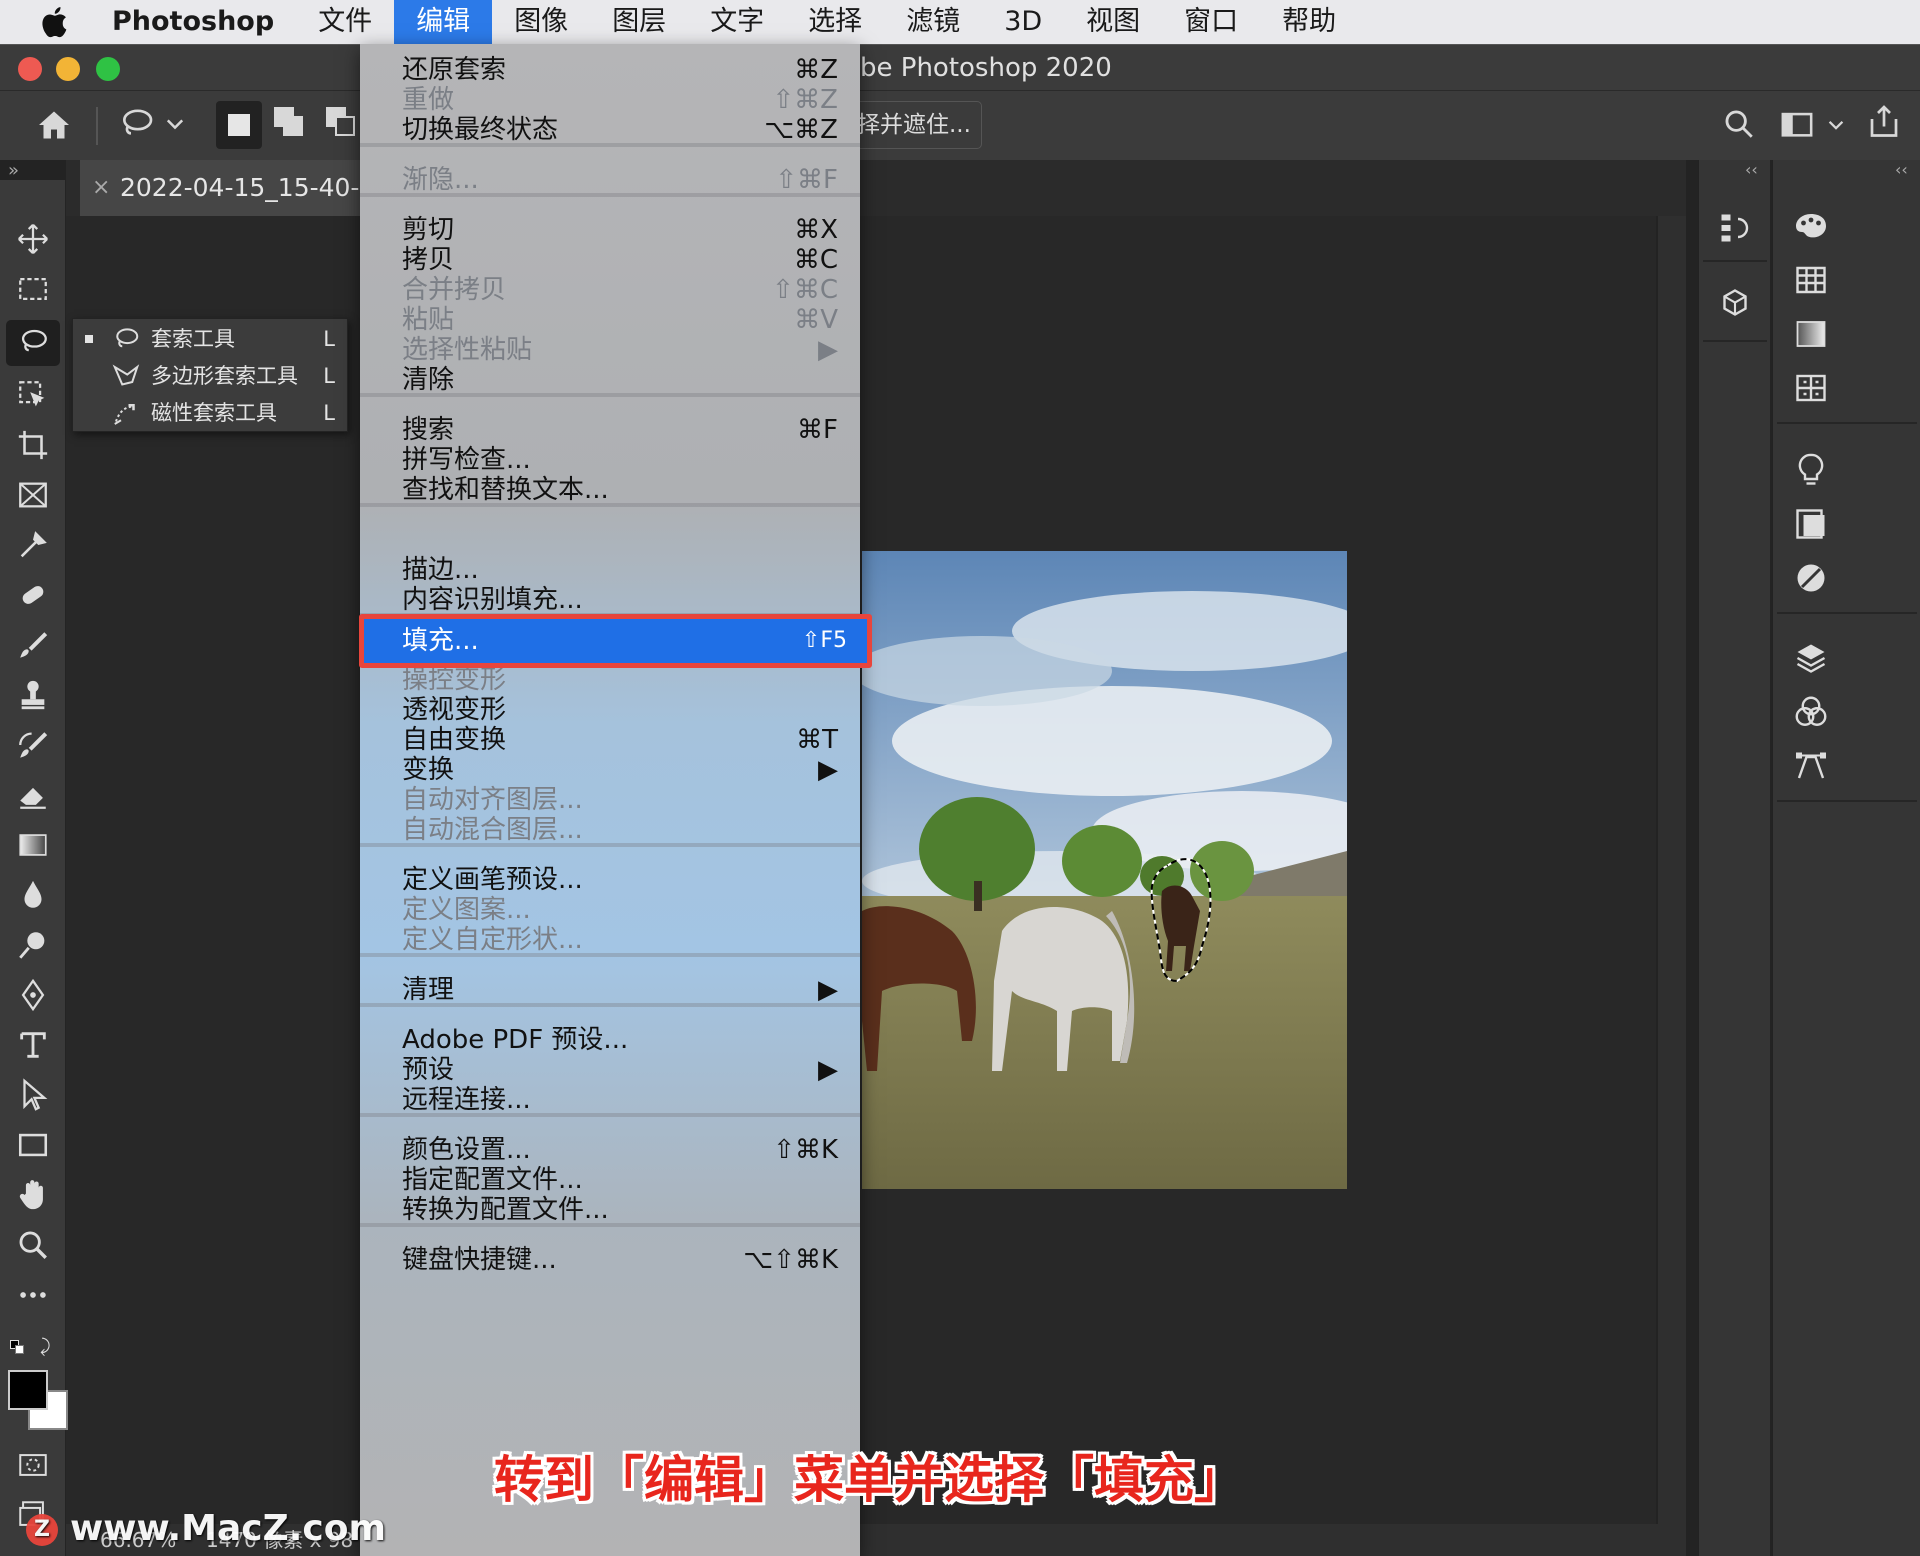 Image resolution: width=1920 pixels, height=1556 pixels. Describe the element at coordinates (33, 1295) in the screenshot. I see `more-tools-icon` at that location.